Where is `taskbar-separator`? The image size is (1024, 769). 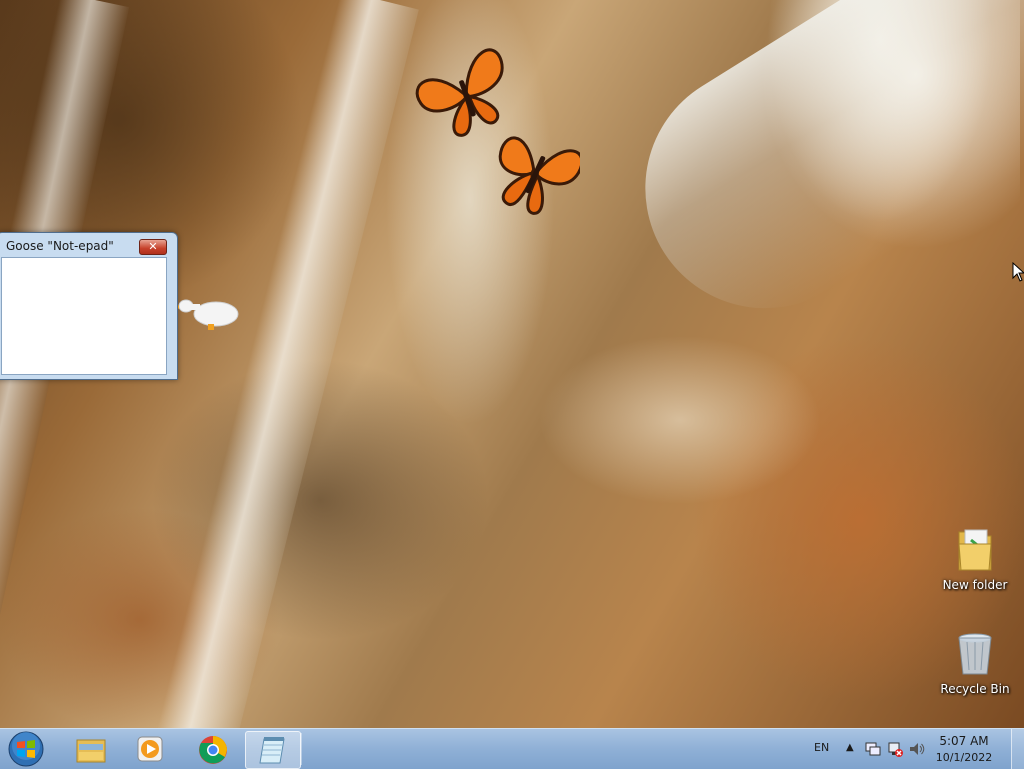
taskbar-separator is located at coordinates (301, 749).